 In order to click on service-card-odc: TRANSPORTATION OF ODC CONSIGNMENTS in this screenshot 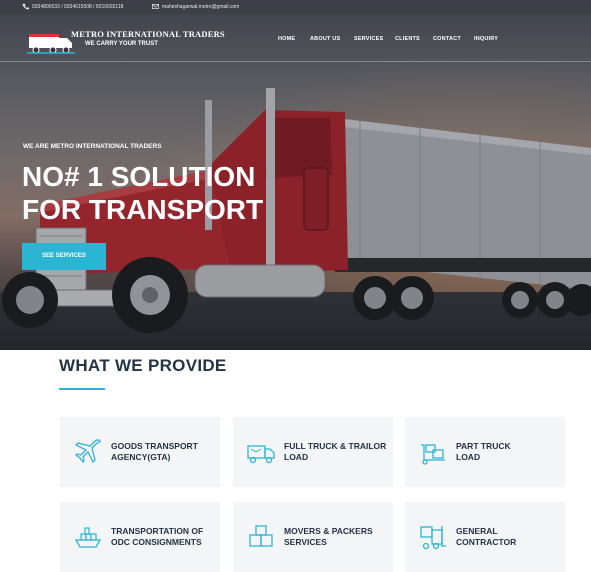, I will do `click(140, 537)`.